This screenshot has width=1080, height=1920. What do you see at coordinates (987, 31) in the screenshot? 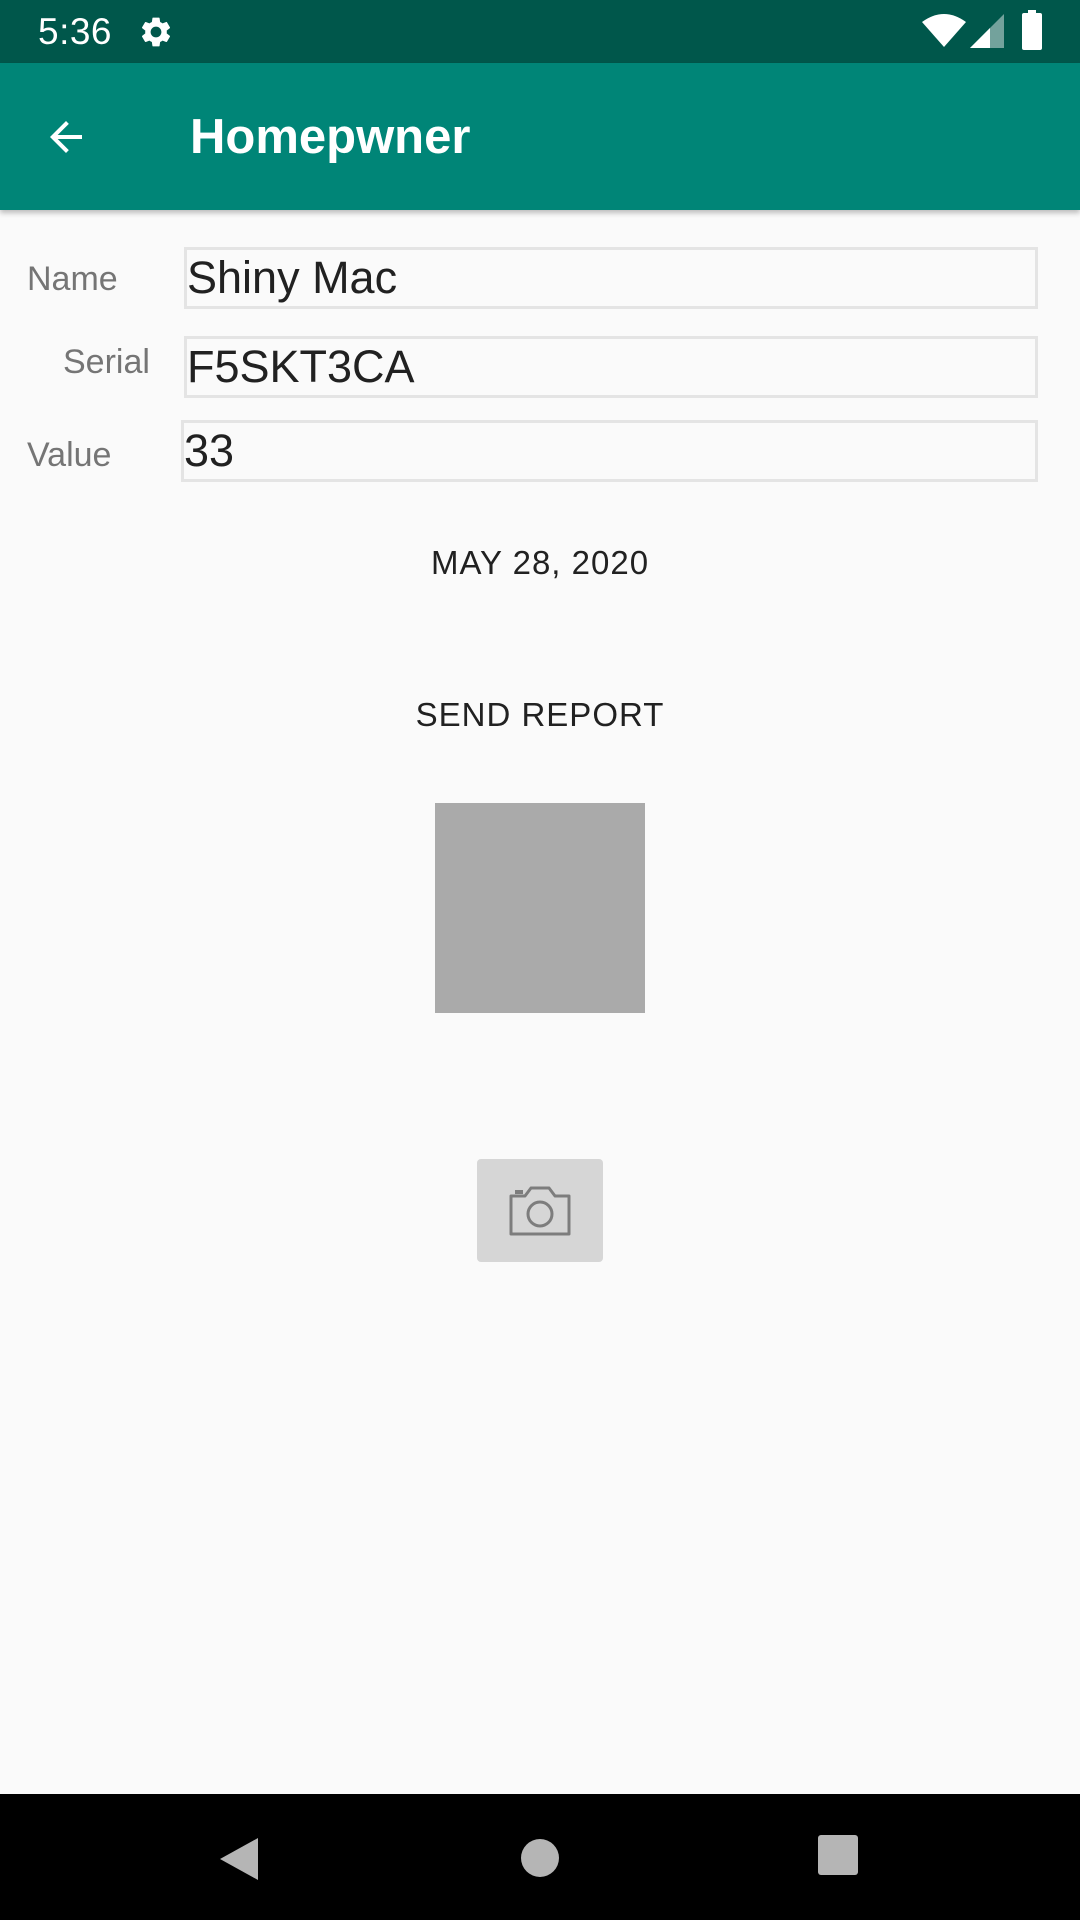
I see `cell-signal-icon` at bounding box center [987, 31].